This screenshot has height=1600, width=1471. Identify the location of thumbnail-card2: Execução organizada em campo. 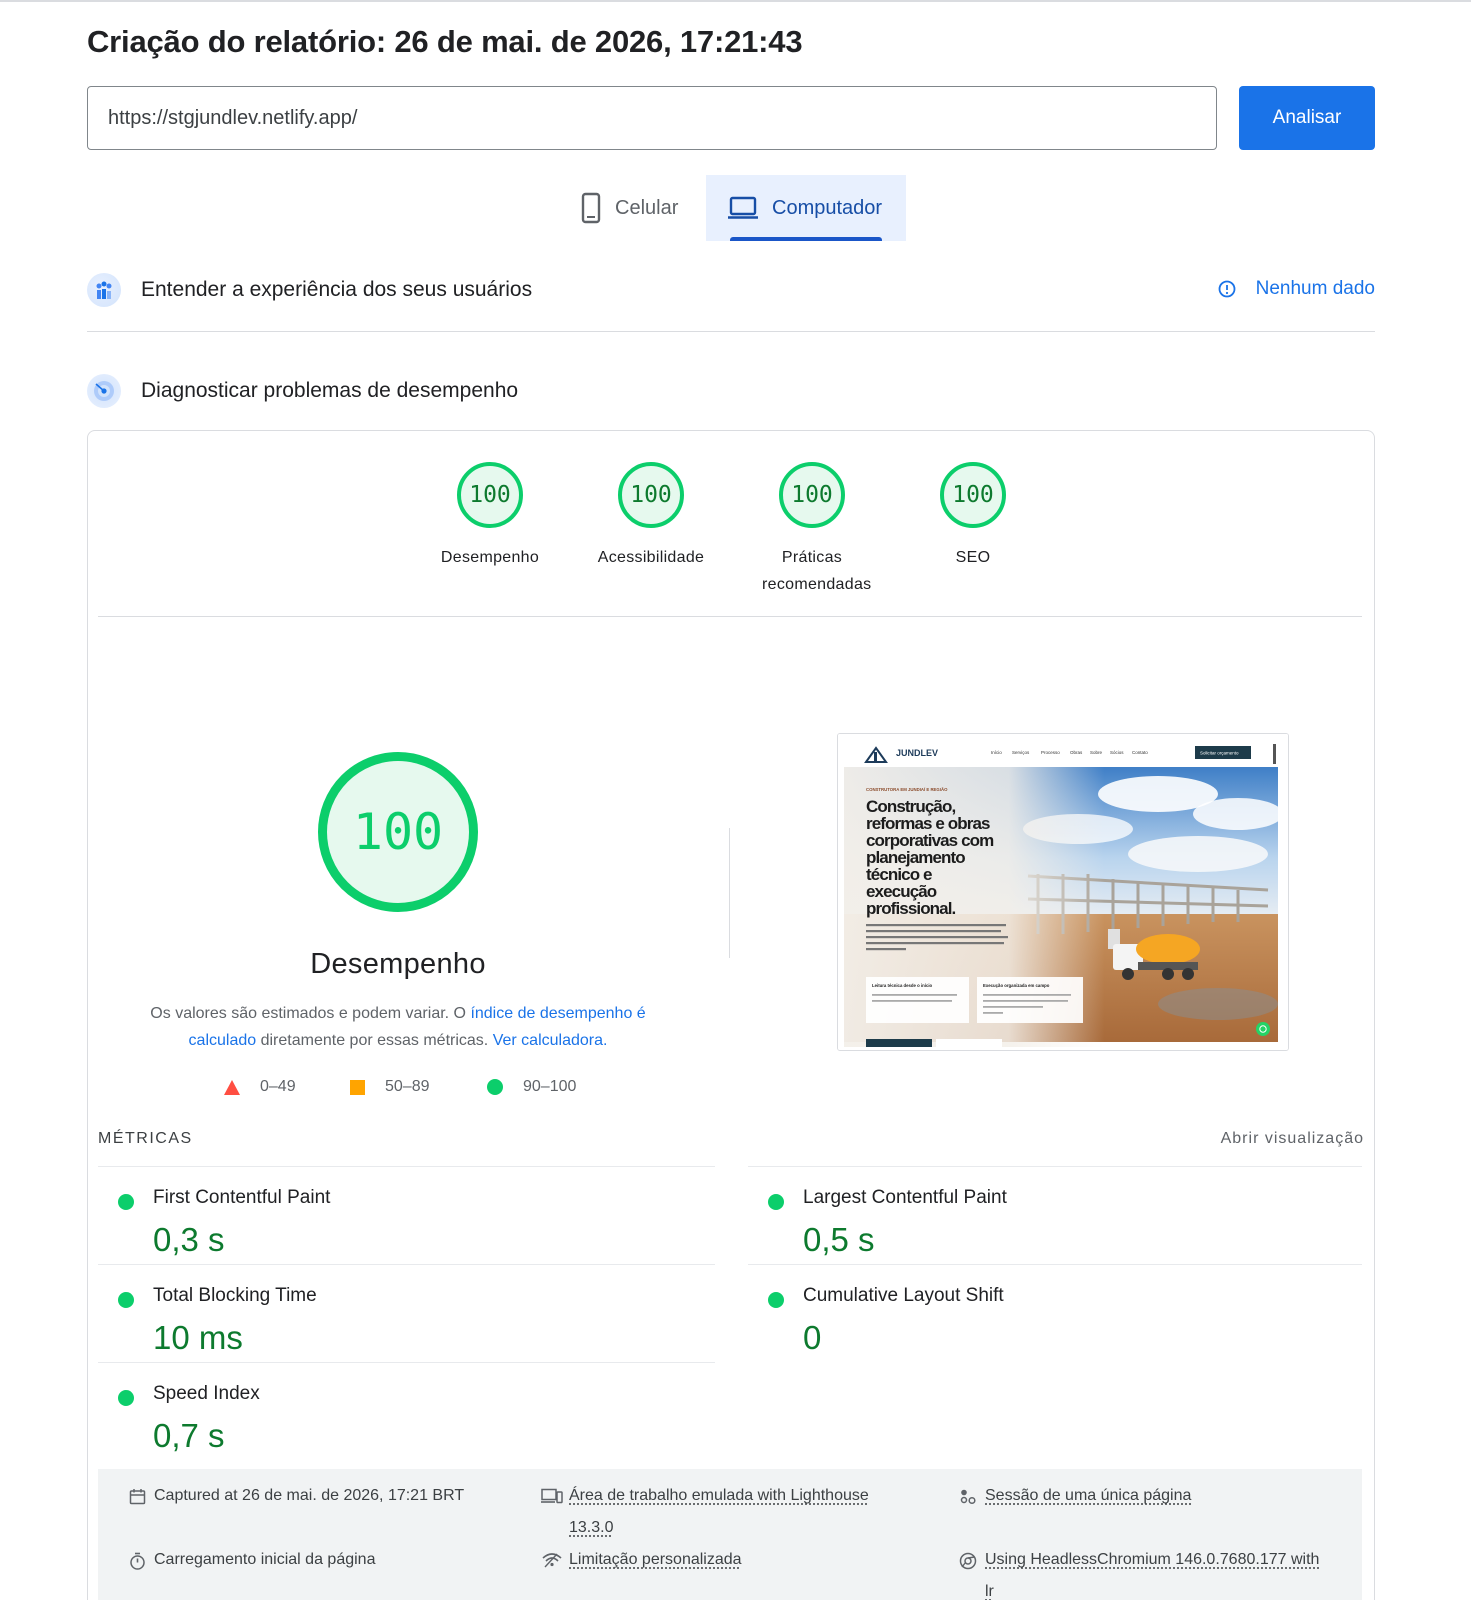
(1016, 985).